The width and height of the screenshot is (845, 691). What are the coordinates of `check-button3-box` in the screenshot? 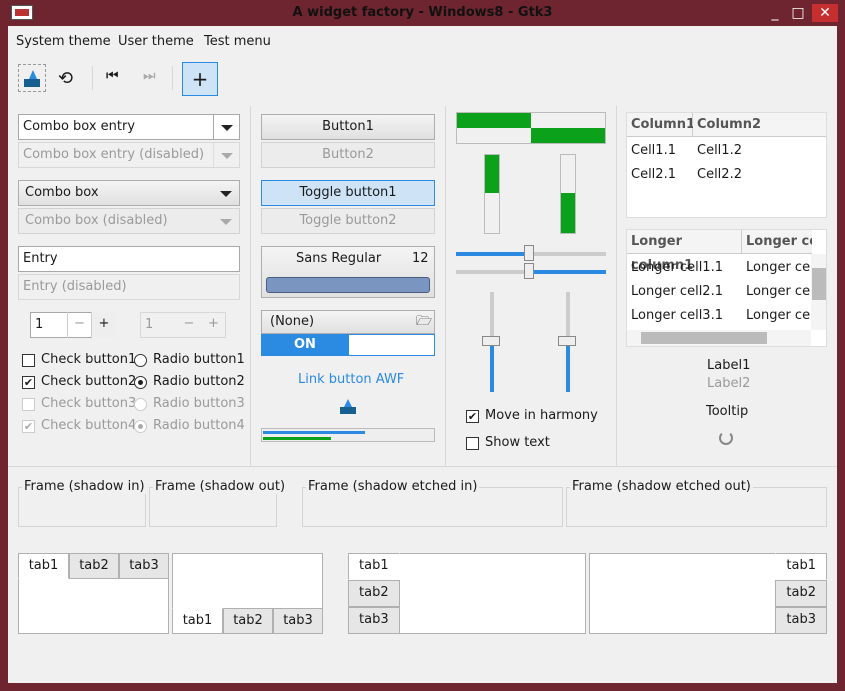 It's located at (28, 404).